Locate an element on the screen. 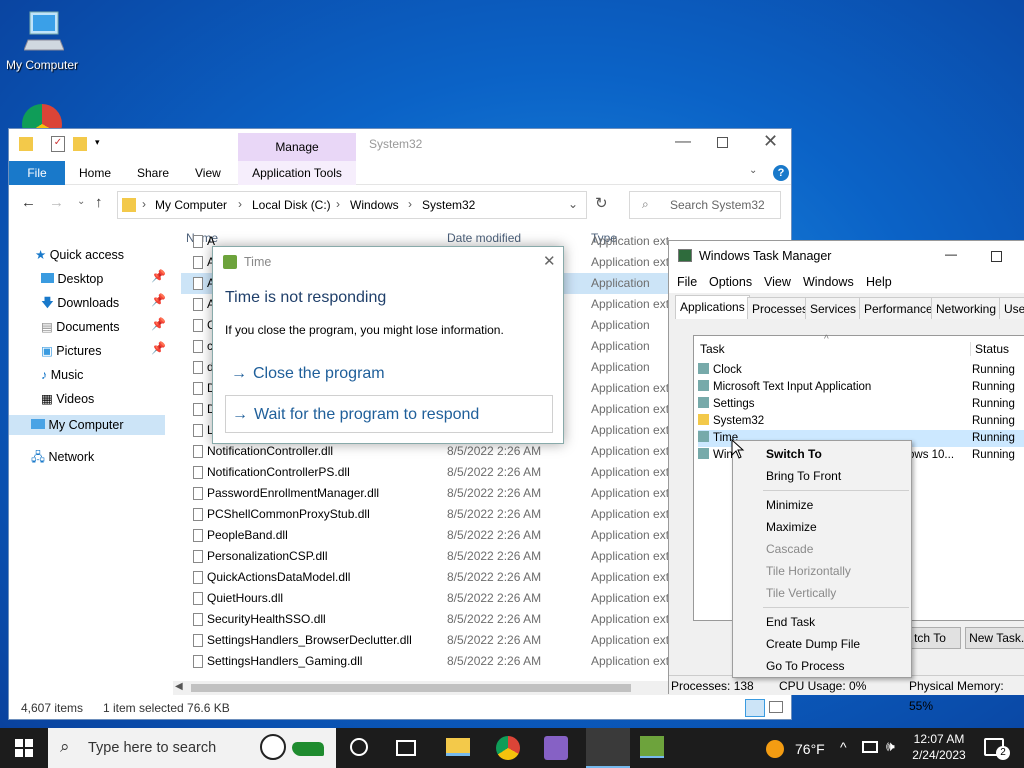 This screenshot has height=768, width=1024. start-button is located at coordinates (24, 748).